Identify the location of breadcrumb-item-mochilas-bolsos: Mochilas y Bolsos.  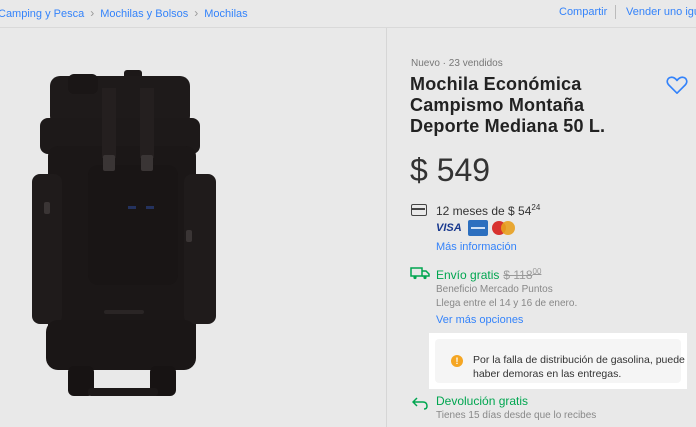
(144, 14).